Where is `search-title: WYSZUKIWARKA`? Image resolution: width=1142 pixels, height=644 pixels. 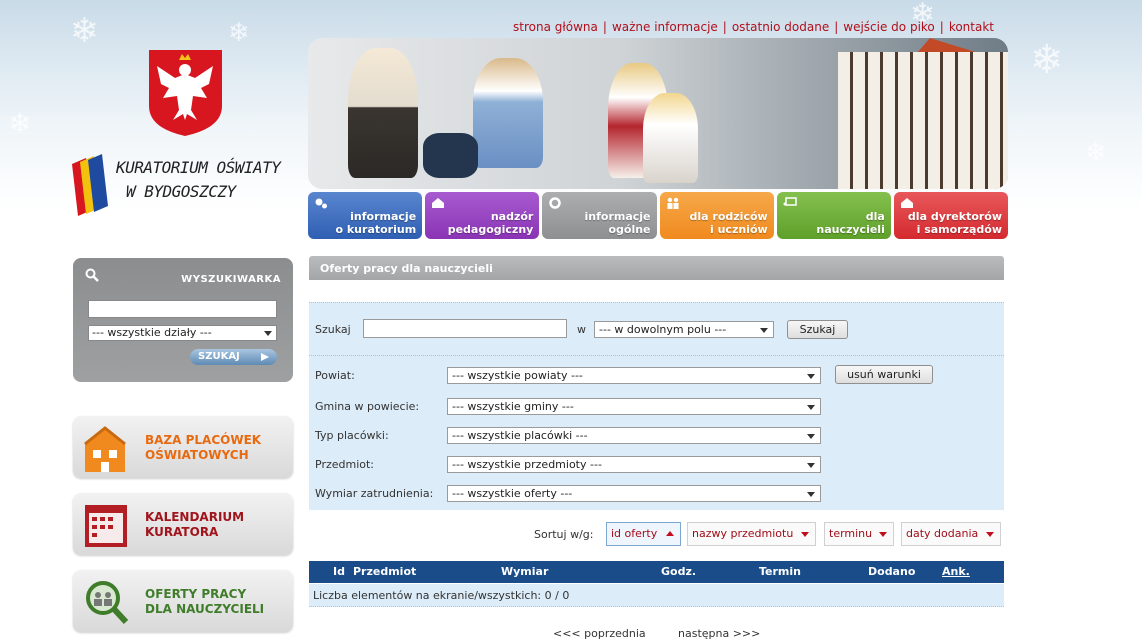 search-title: WYSZUKIWARKA is located at coordinates (231, 279).